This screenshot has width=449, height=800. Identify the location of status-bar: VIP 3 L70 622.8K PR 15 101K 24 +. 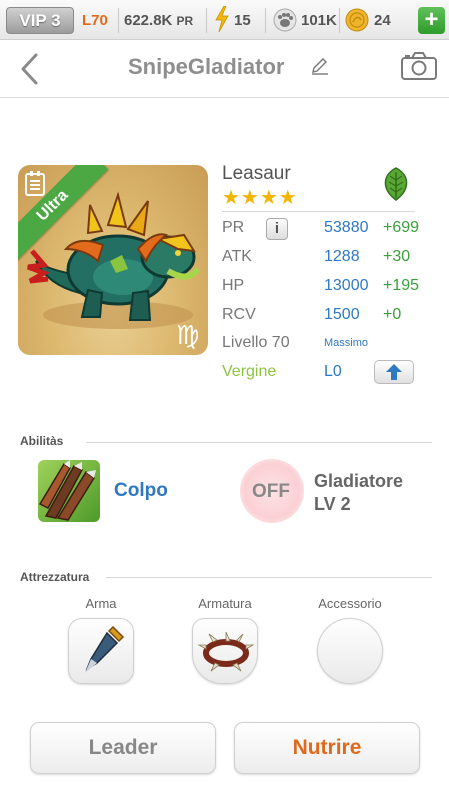
(224, 20).